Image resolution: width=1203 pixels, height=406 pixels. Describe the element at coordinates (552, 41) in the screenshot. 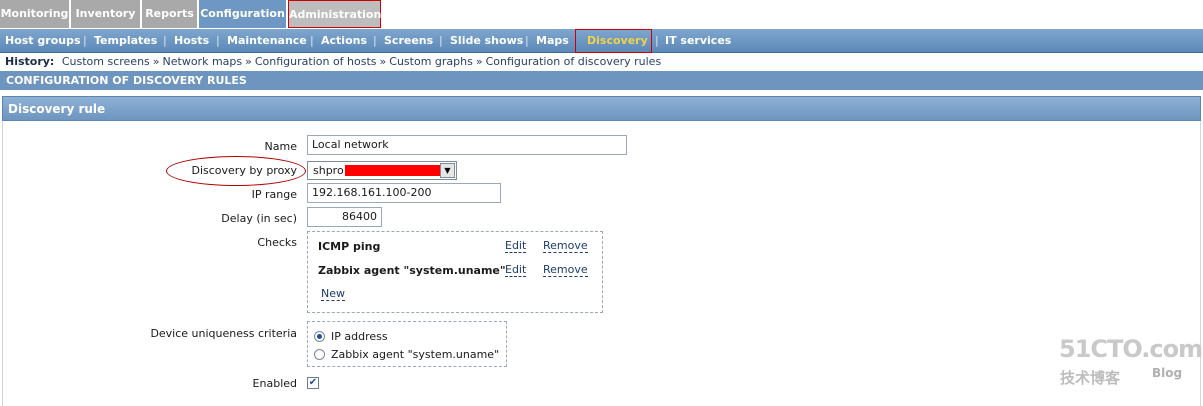

I see `submenu-maps: Maps` at that location.